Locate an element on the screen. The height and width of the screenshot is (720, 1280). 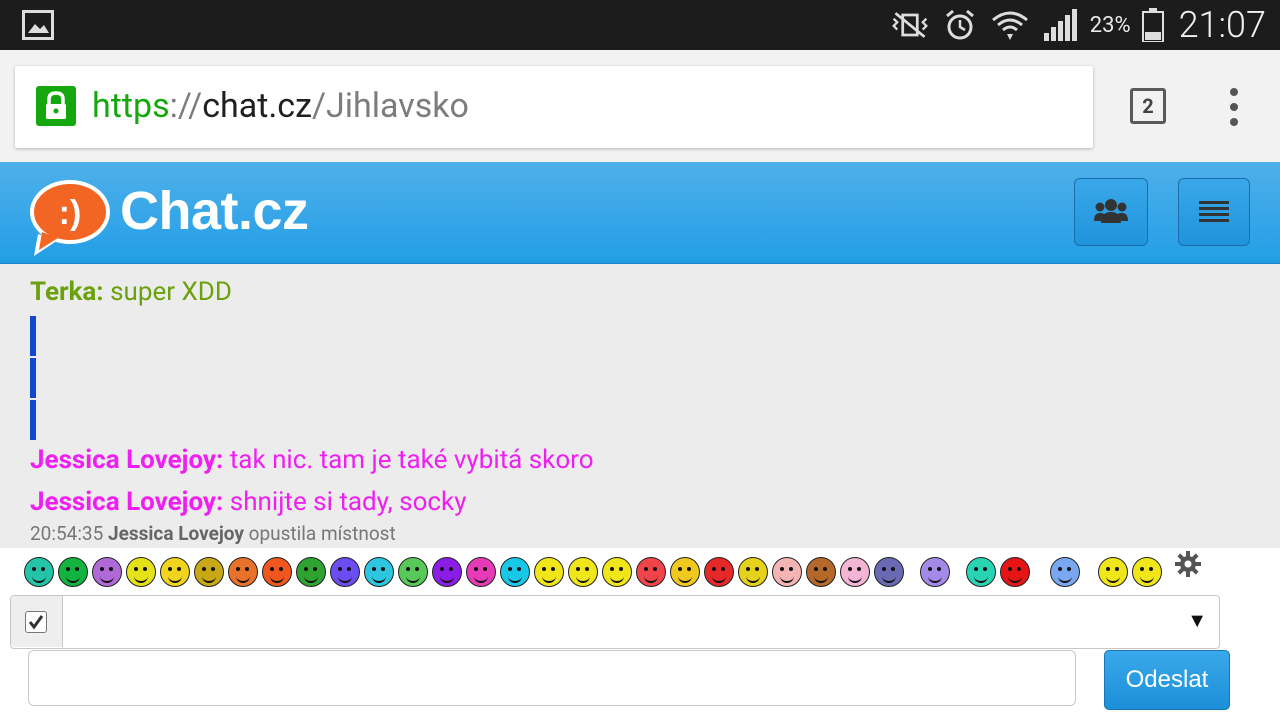
chat-message: Terka: super XDD is located at coordinates (131, 292).